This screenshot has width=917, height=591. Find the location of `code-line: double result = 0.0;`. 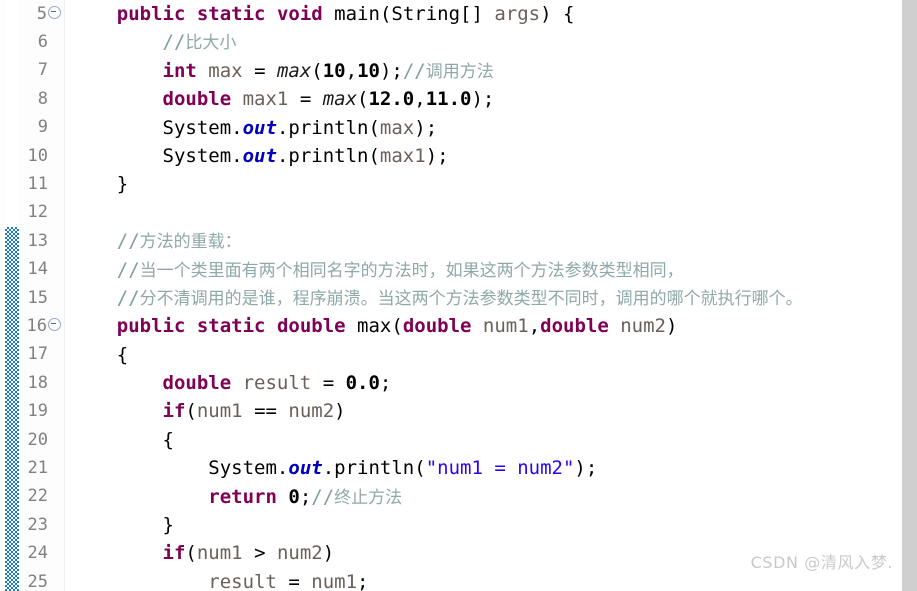

code-line: double result = 0.0; is located at coordinates (491, 383).